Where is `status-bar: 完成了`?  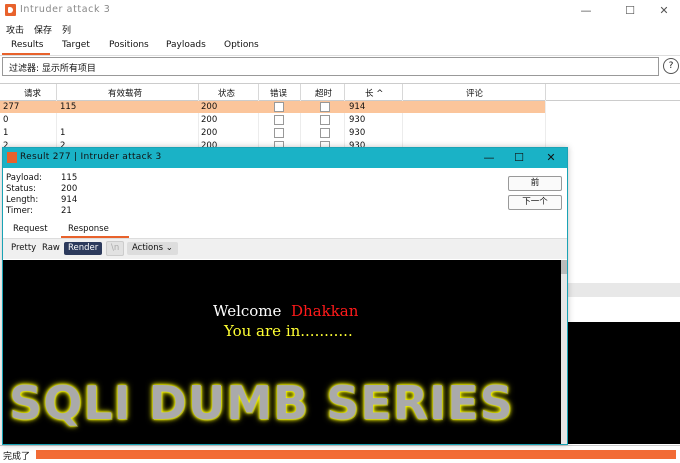
status-bar: 完成了 is located at coordinates (340, 454).